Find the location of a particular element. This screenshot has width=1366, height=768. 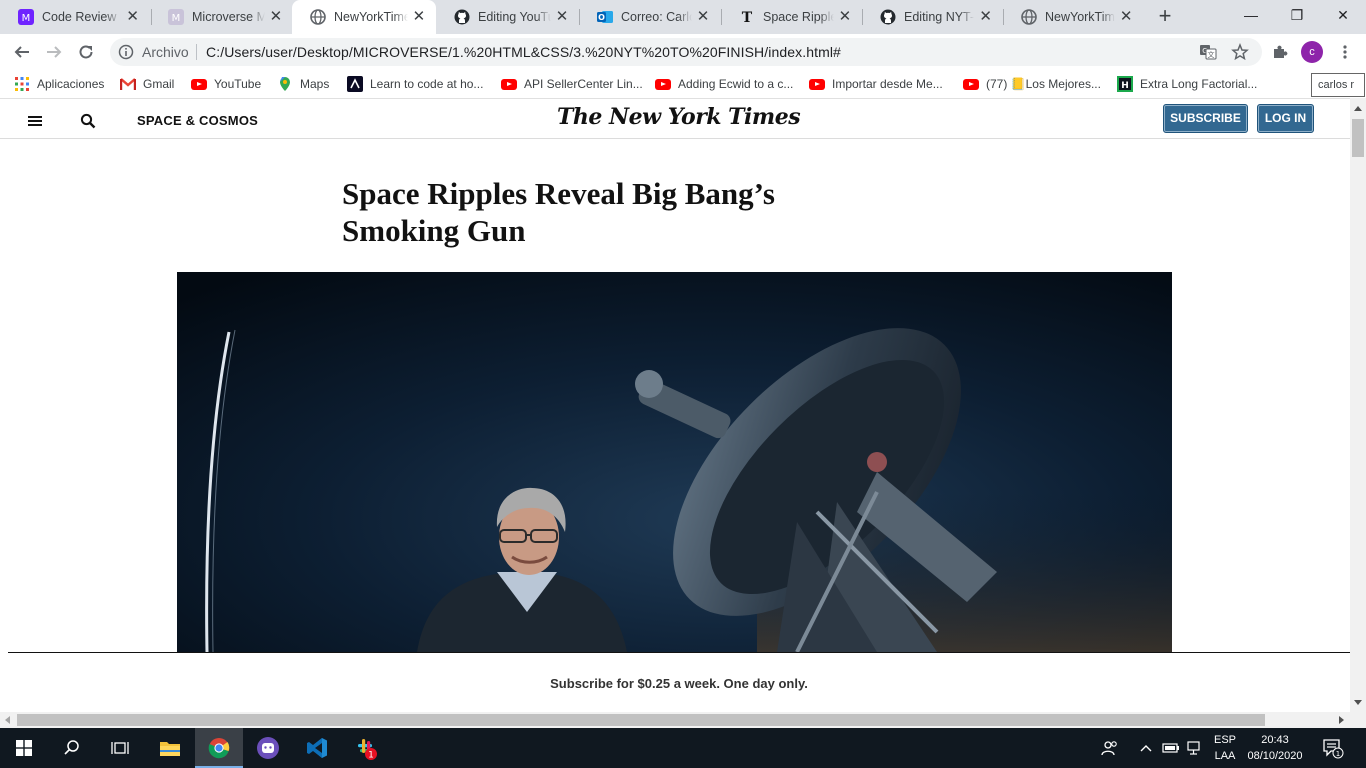

bookmark-label: YouTube is located at coordinates (238, 84).